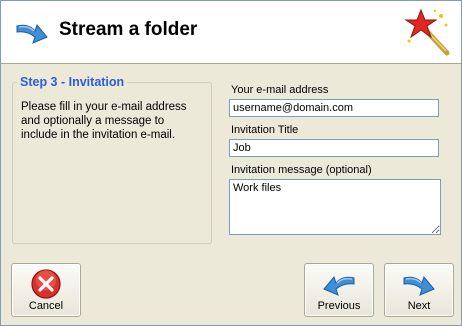  I want to click on cancel-label: Cancel, so click(46, 306).